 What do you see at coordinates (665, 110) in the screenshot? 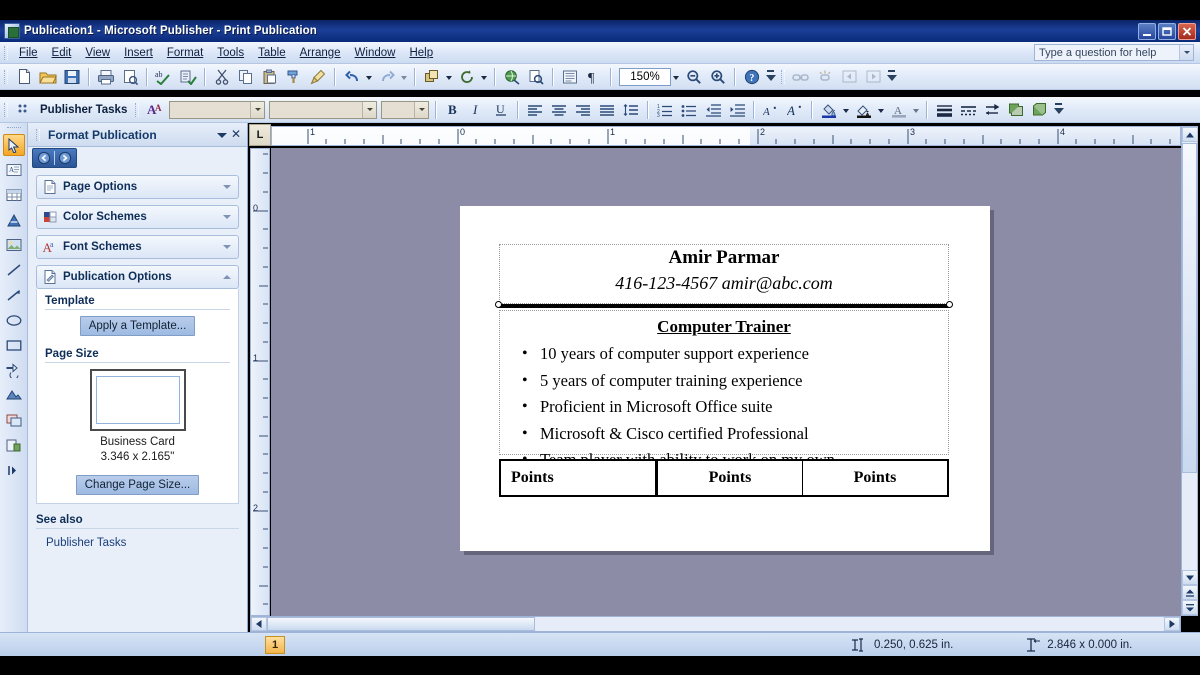
I see `numbered-list-button: 123` at bounding box center [665, 110].